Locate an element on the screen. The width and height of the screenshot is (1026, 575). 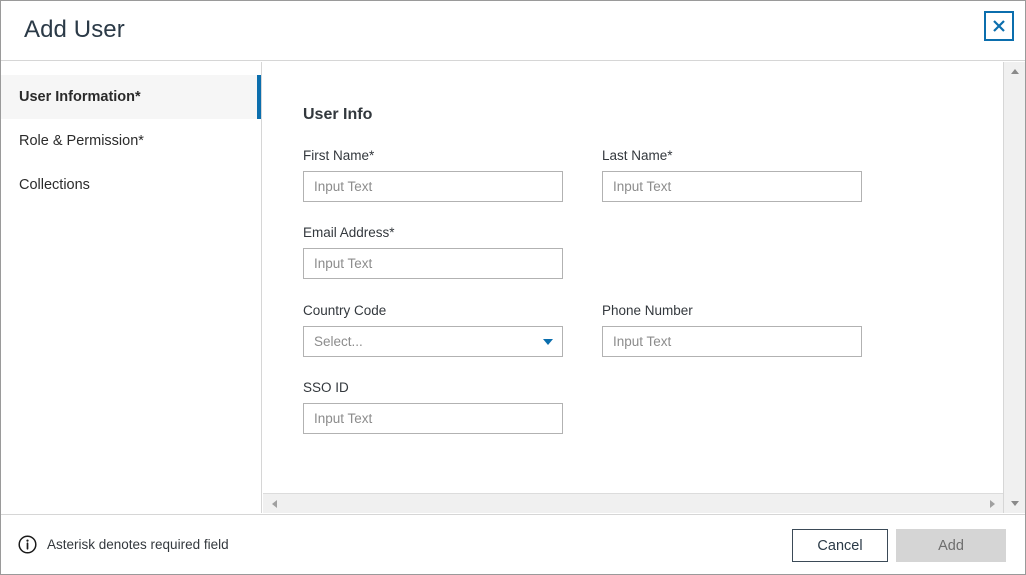
triangle-down-icon is located at coordinates (1014, 503).